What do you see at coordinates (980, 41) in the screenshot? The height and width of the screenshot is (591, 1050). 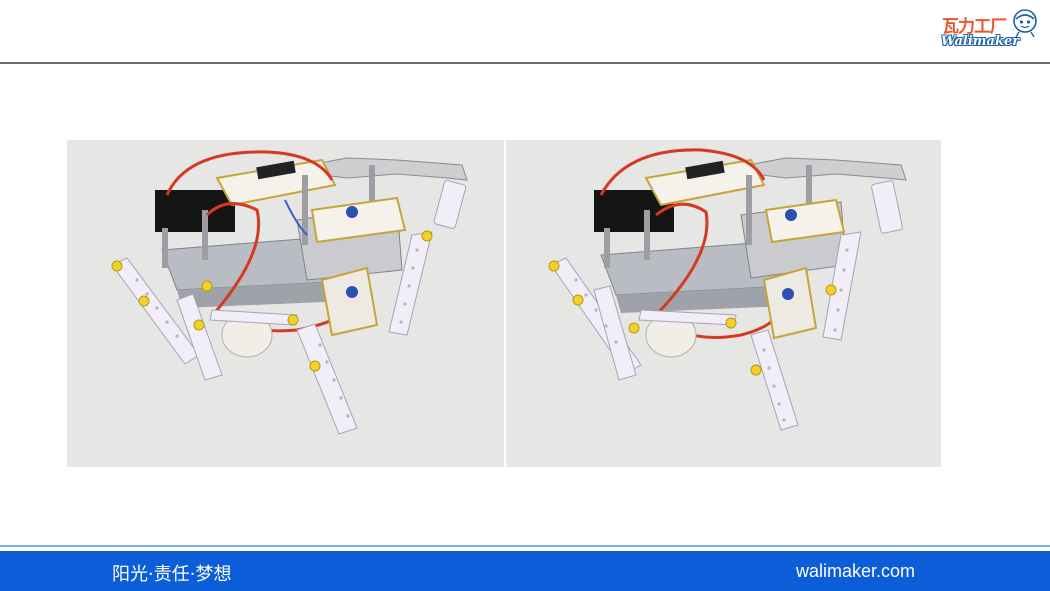 I see `logo-english-text: Walimaker` at bounding box center [980, 41].